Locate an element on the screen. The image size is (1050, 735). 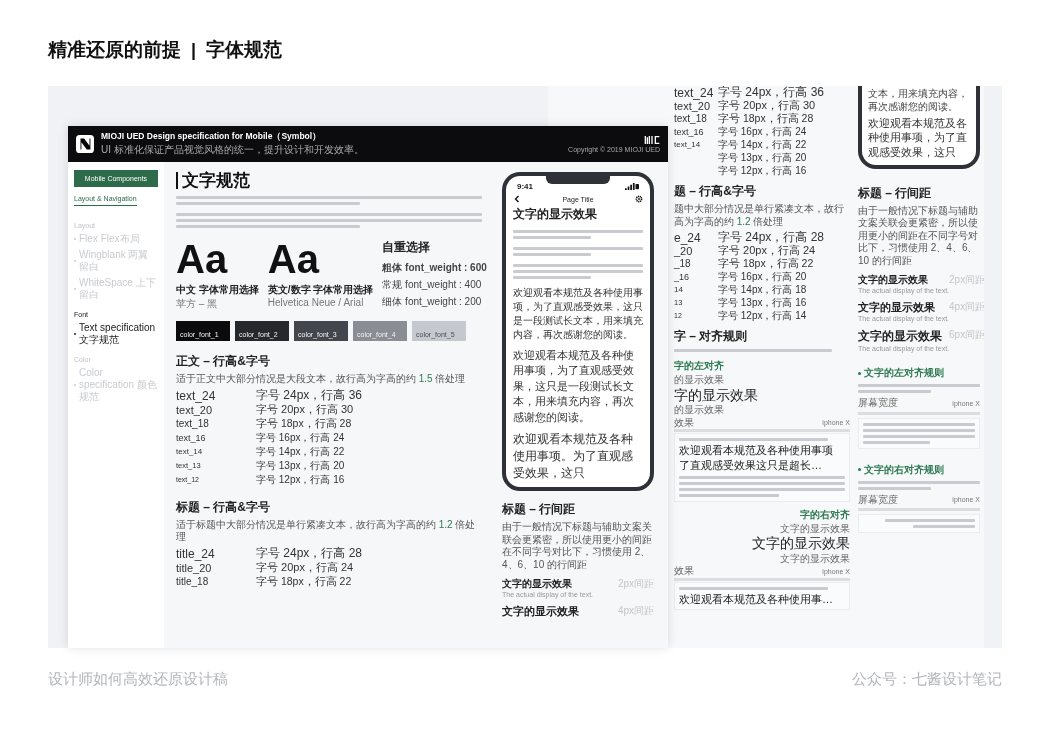
font-spec: 字号 12px，行高 14 is located at coordinates (762, 315).